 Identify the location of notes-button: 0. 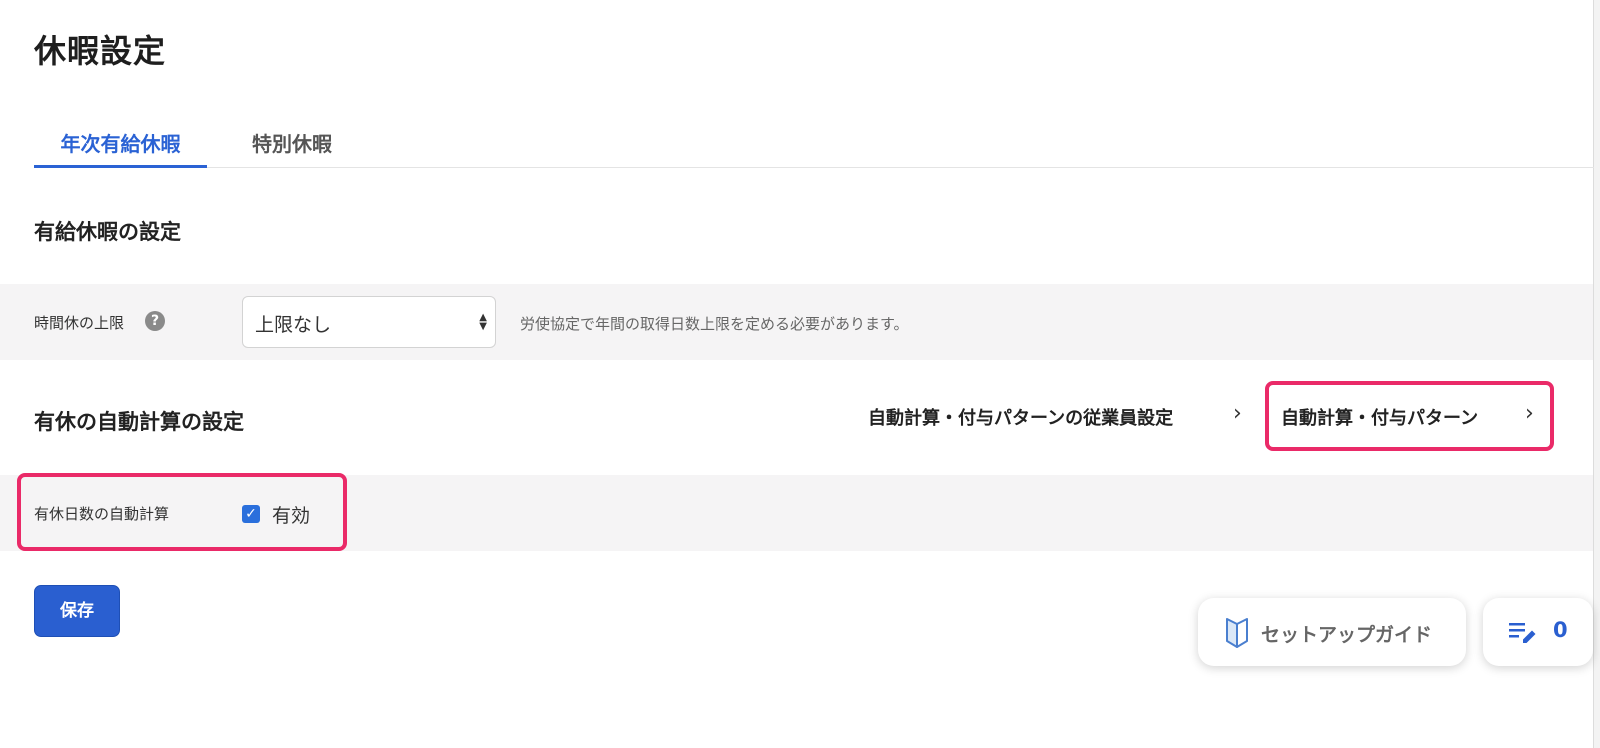
(1538, 632).